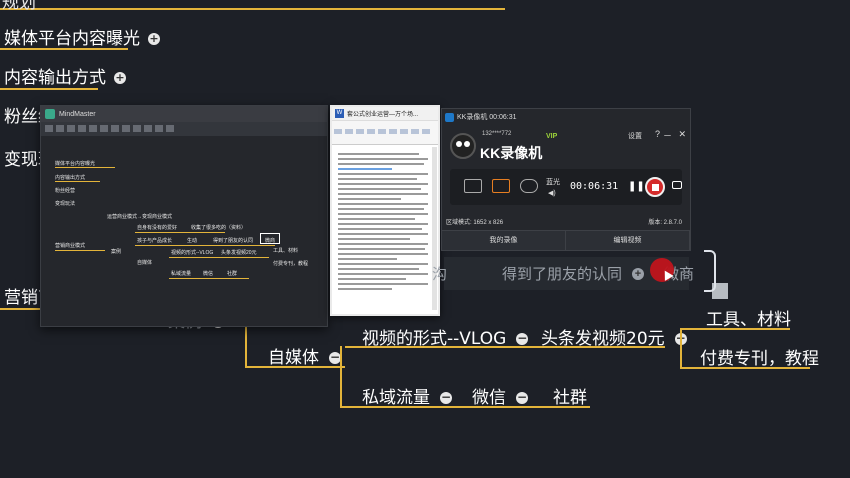  Describe the element at coordinates (748, 317) in the screenshot. I see `node-tools: 工具、材料` at that location.